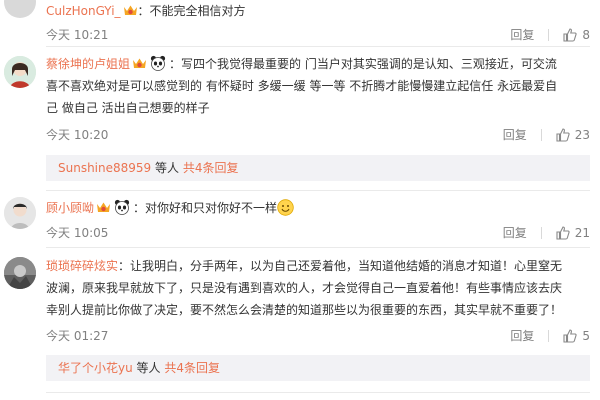  I want to click on timestamp: 今天 01:27, so click(77, 336).